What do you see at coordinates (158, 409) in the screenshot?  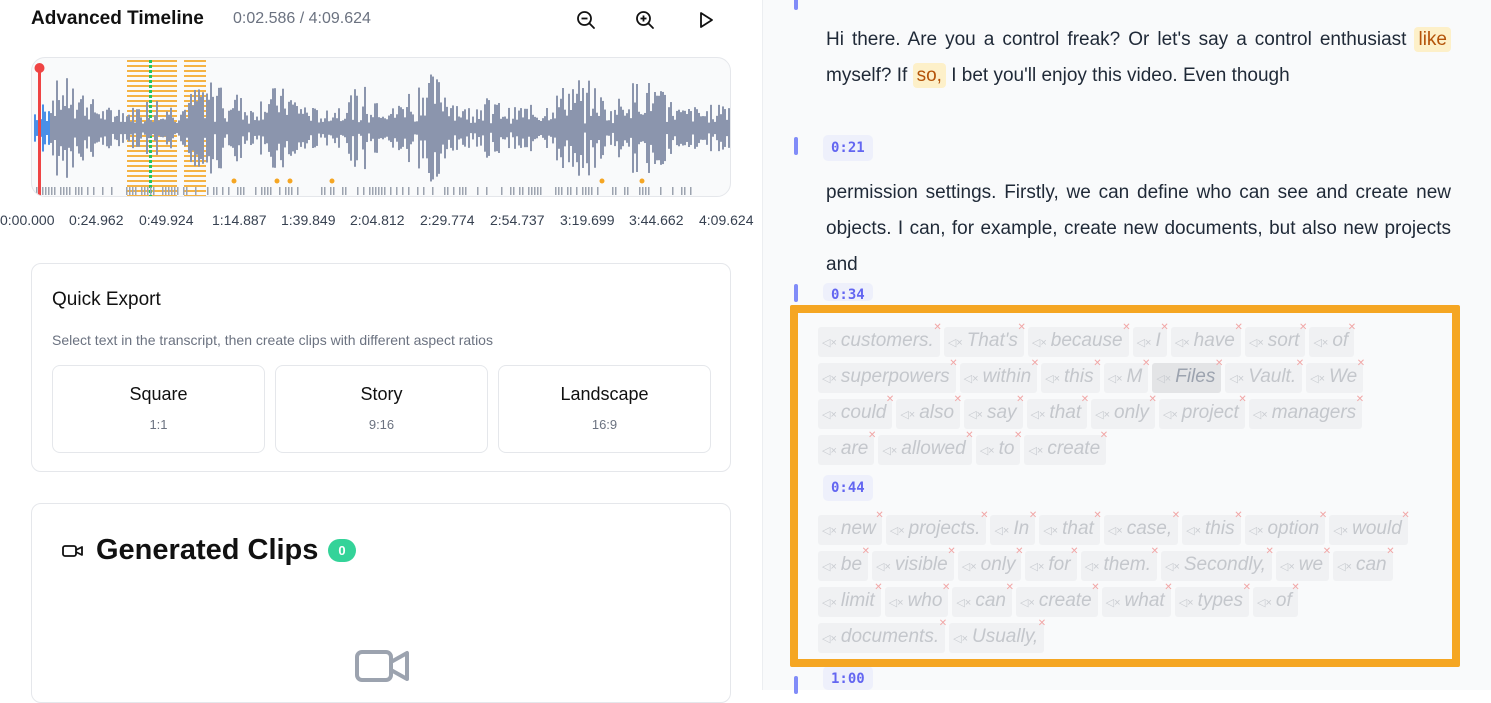 I see `square-ratio-button: Square 1:1` at bounding box center [158, 409].